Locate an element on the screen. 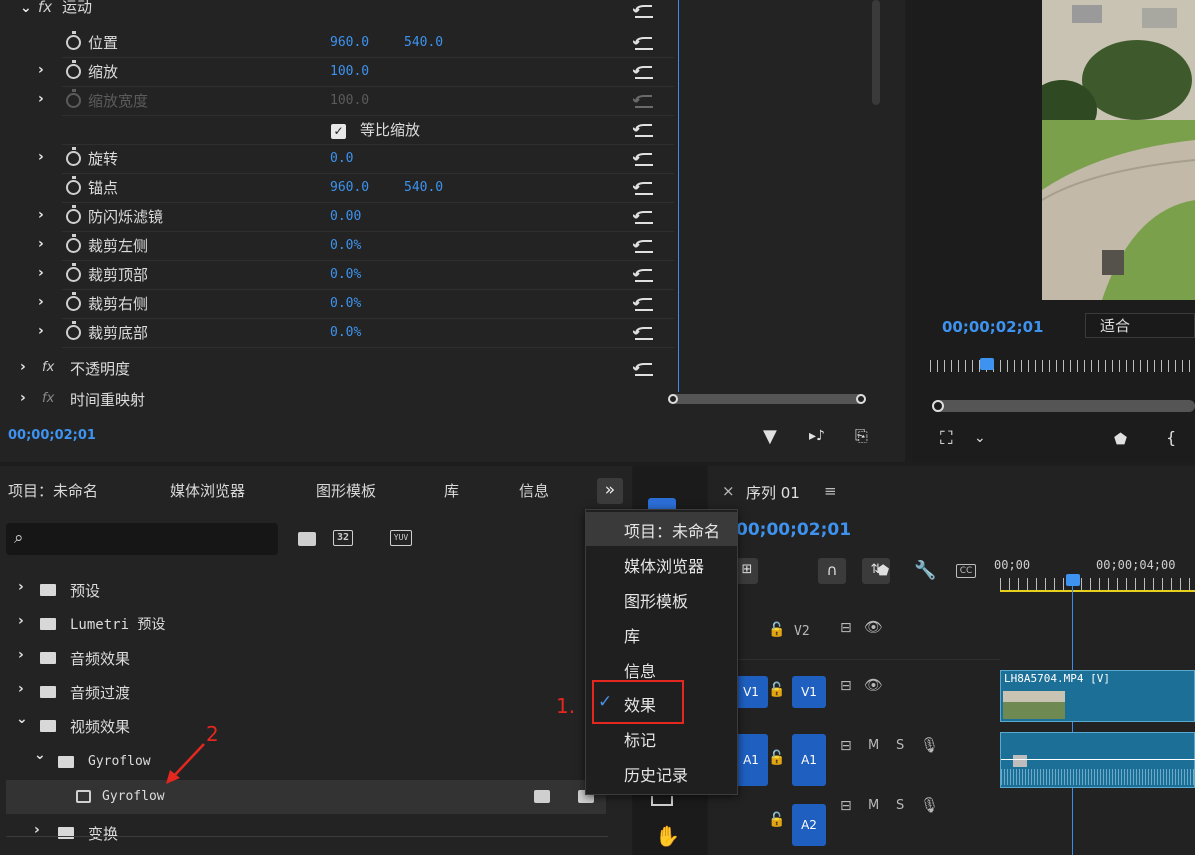  nest-sequence-icon: ⊞ is located at coordinates (747, 571).